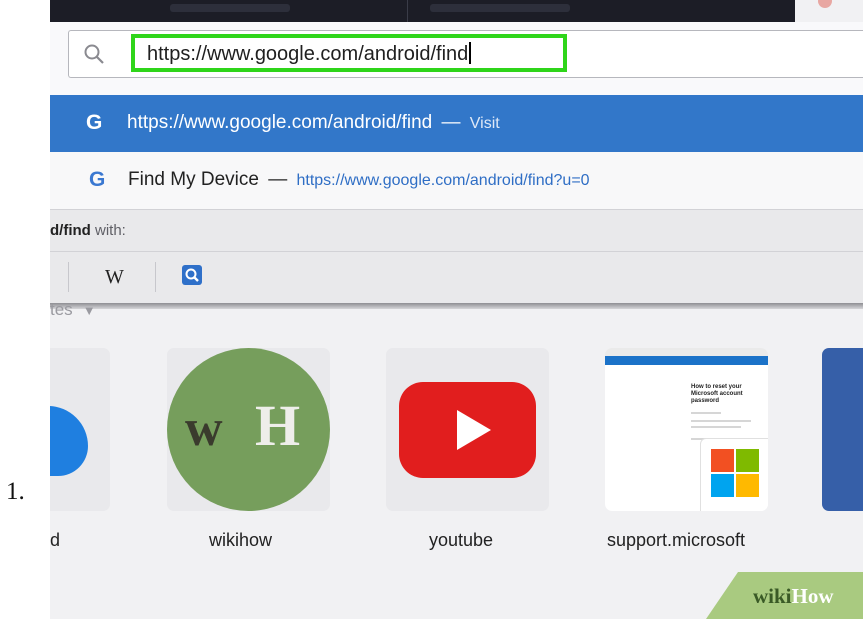 Image resolution: width=863 pixels, height=619 pixels. I want to click on watermark-how: How, so click(812, 596).